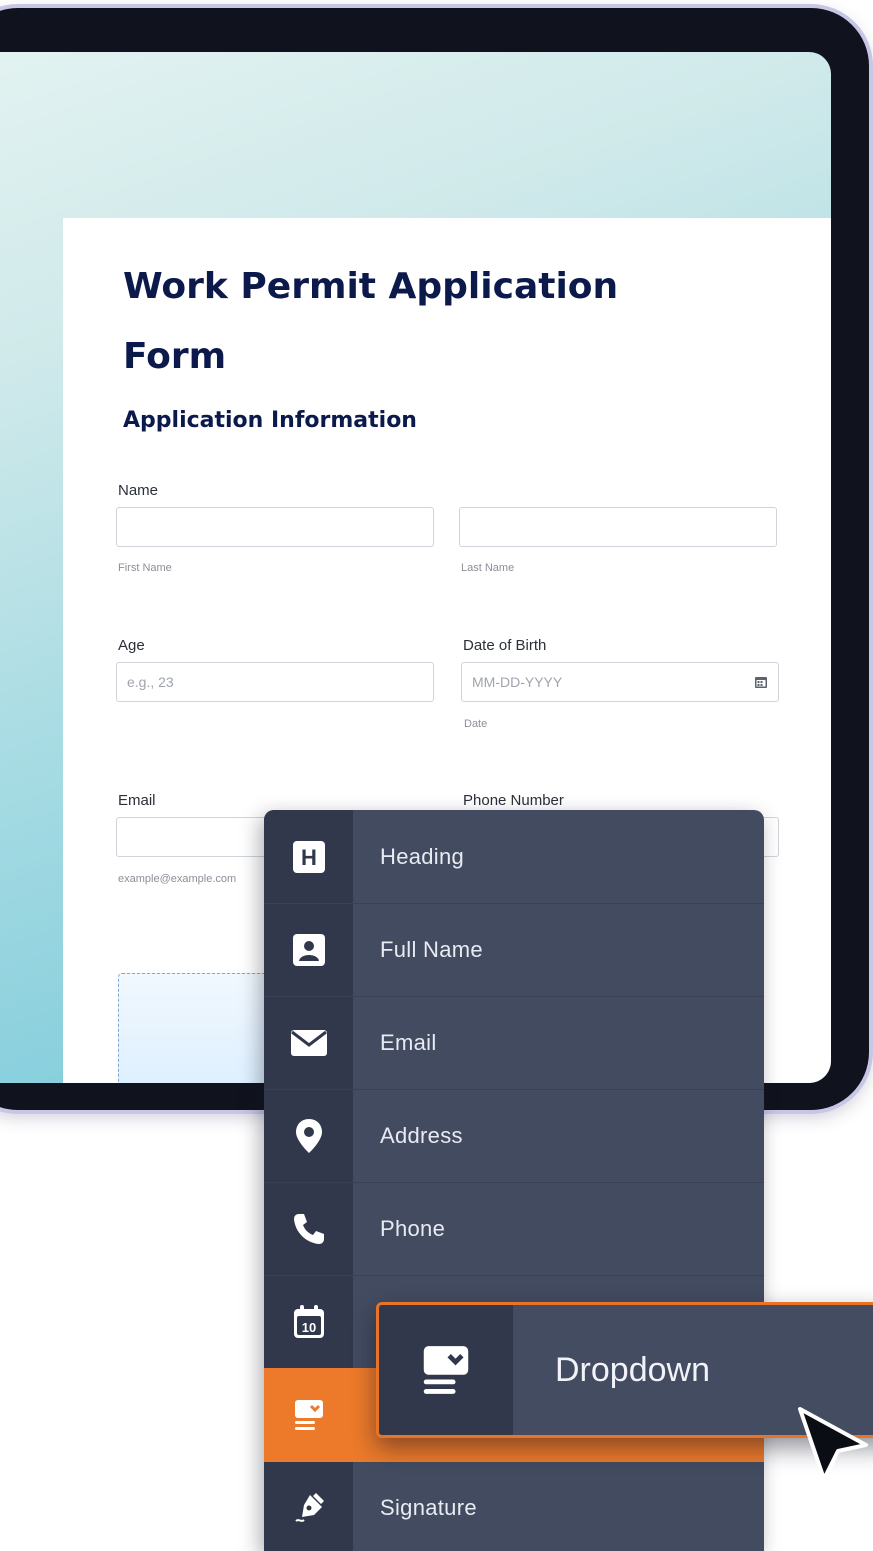 Image resolution: width=873 pixels, height=1551 pixels. What do you see at coordinates (620, 682) in the screenshot?
I see `dob-input: MM-DD-YYYY` at bounding box center [620, 682].